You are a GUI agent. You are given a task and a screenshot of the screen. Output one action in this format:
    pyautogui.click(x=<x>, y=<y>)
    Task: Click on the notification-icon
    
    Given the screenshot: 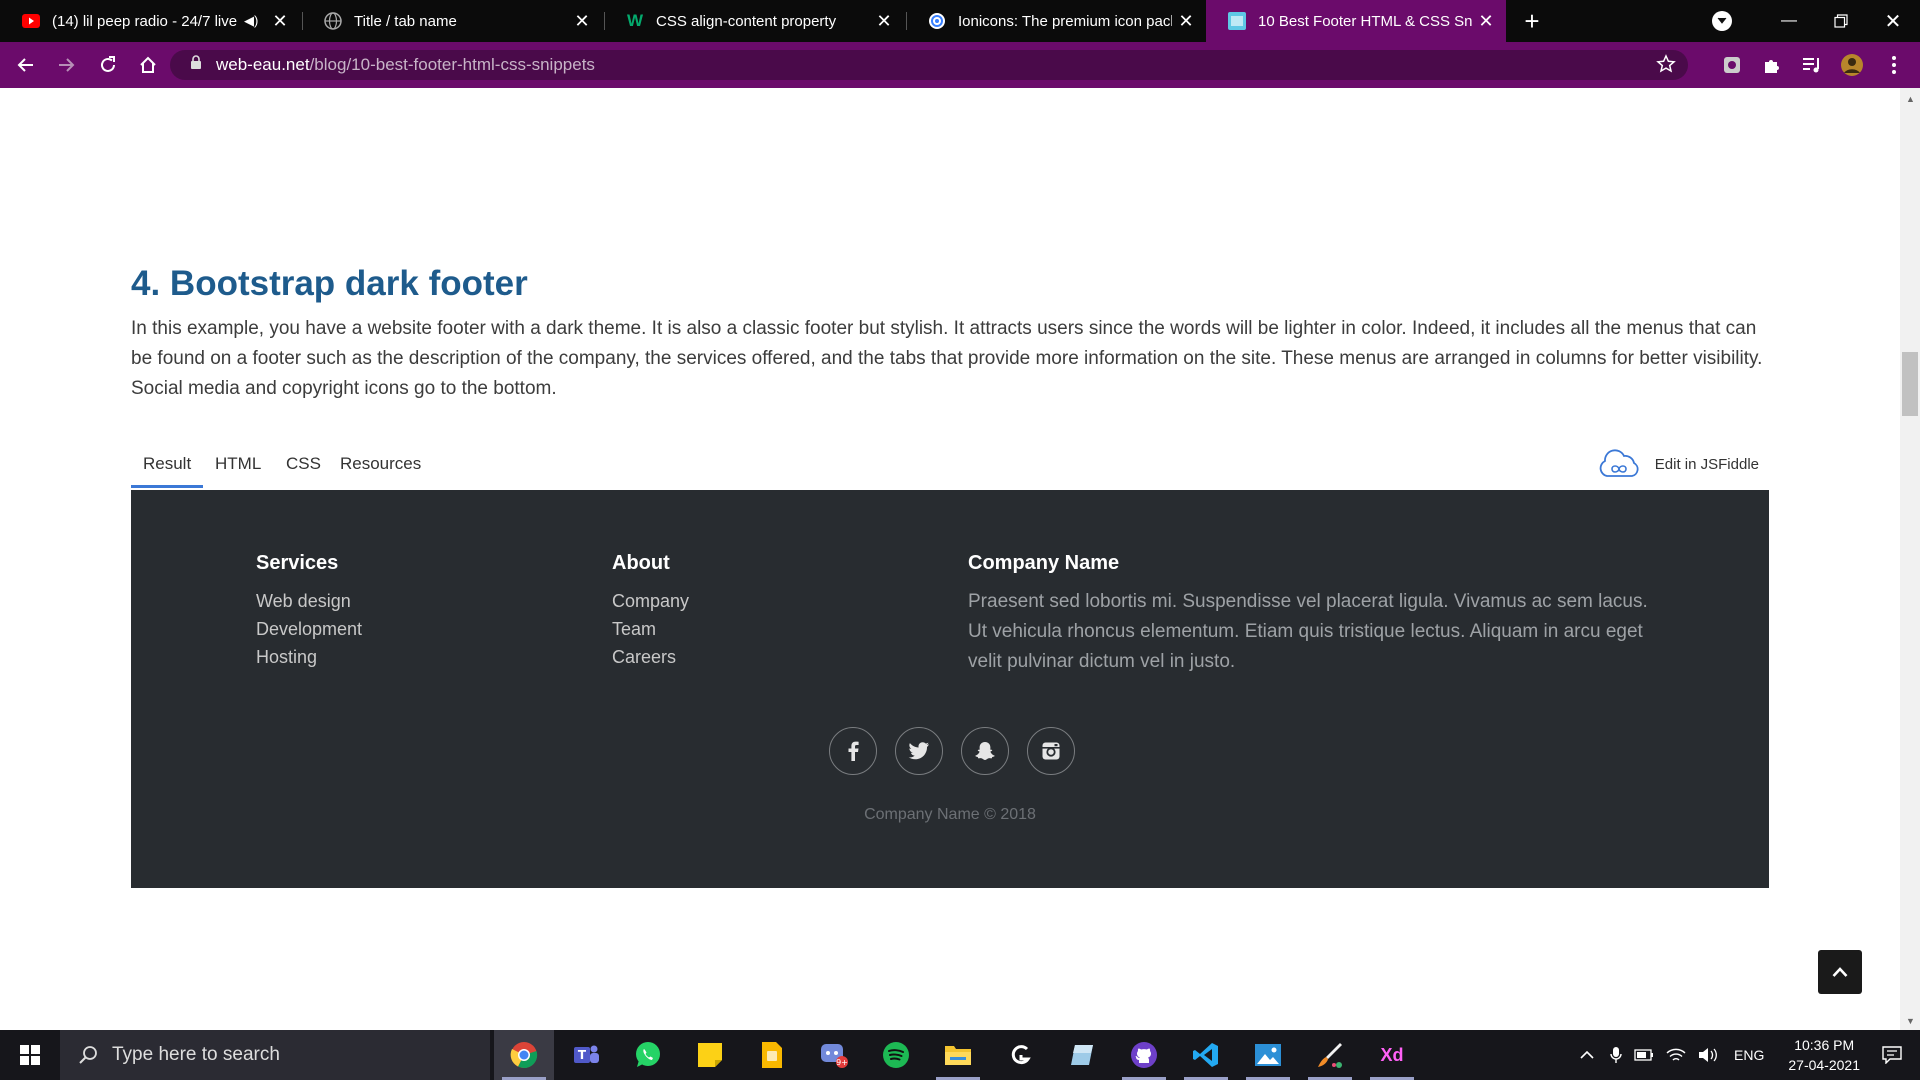 What is the action you would take?
    pyautogui.click(x=1892, y=1055)
    